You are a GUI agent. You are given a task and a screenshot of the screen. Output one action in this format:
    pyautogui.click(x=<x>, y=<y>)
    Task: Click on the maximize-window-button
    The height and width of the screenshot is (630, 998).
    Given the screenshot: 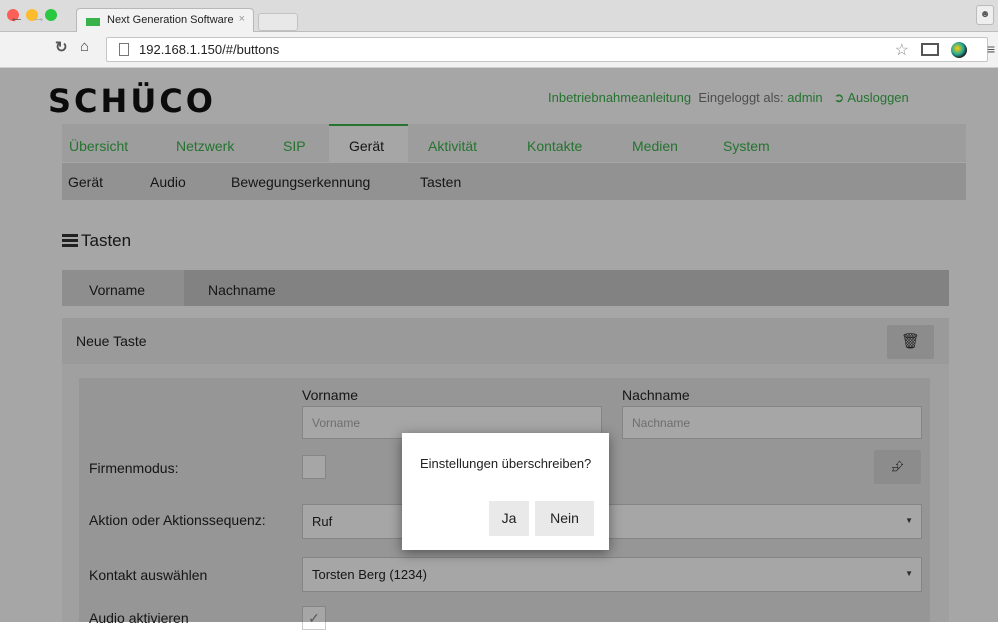 What is the action you would take?
    pyautogui.click(x=51, y=15)
    